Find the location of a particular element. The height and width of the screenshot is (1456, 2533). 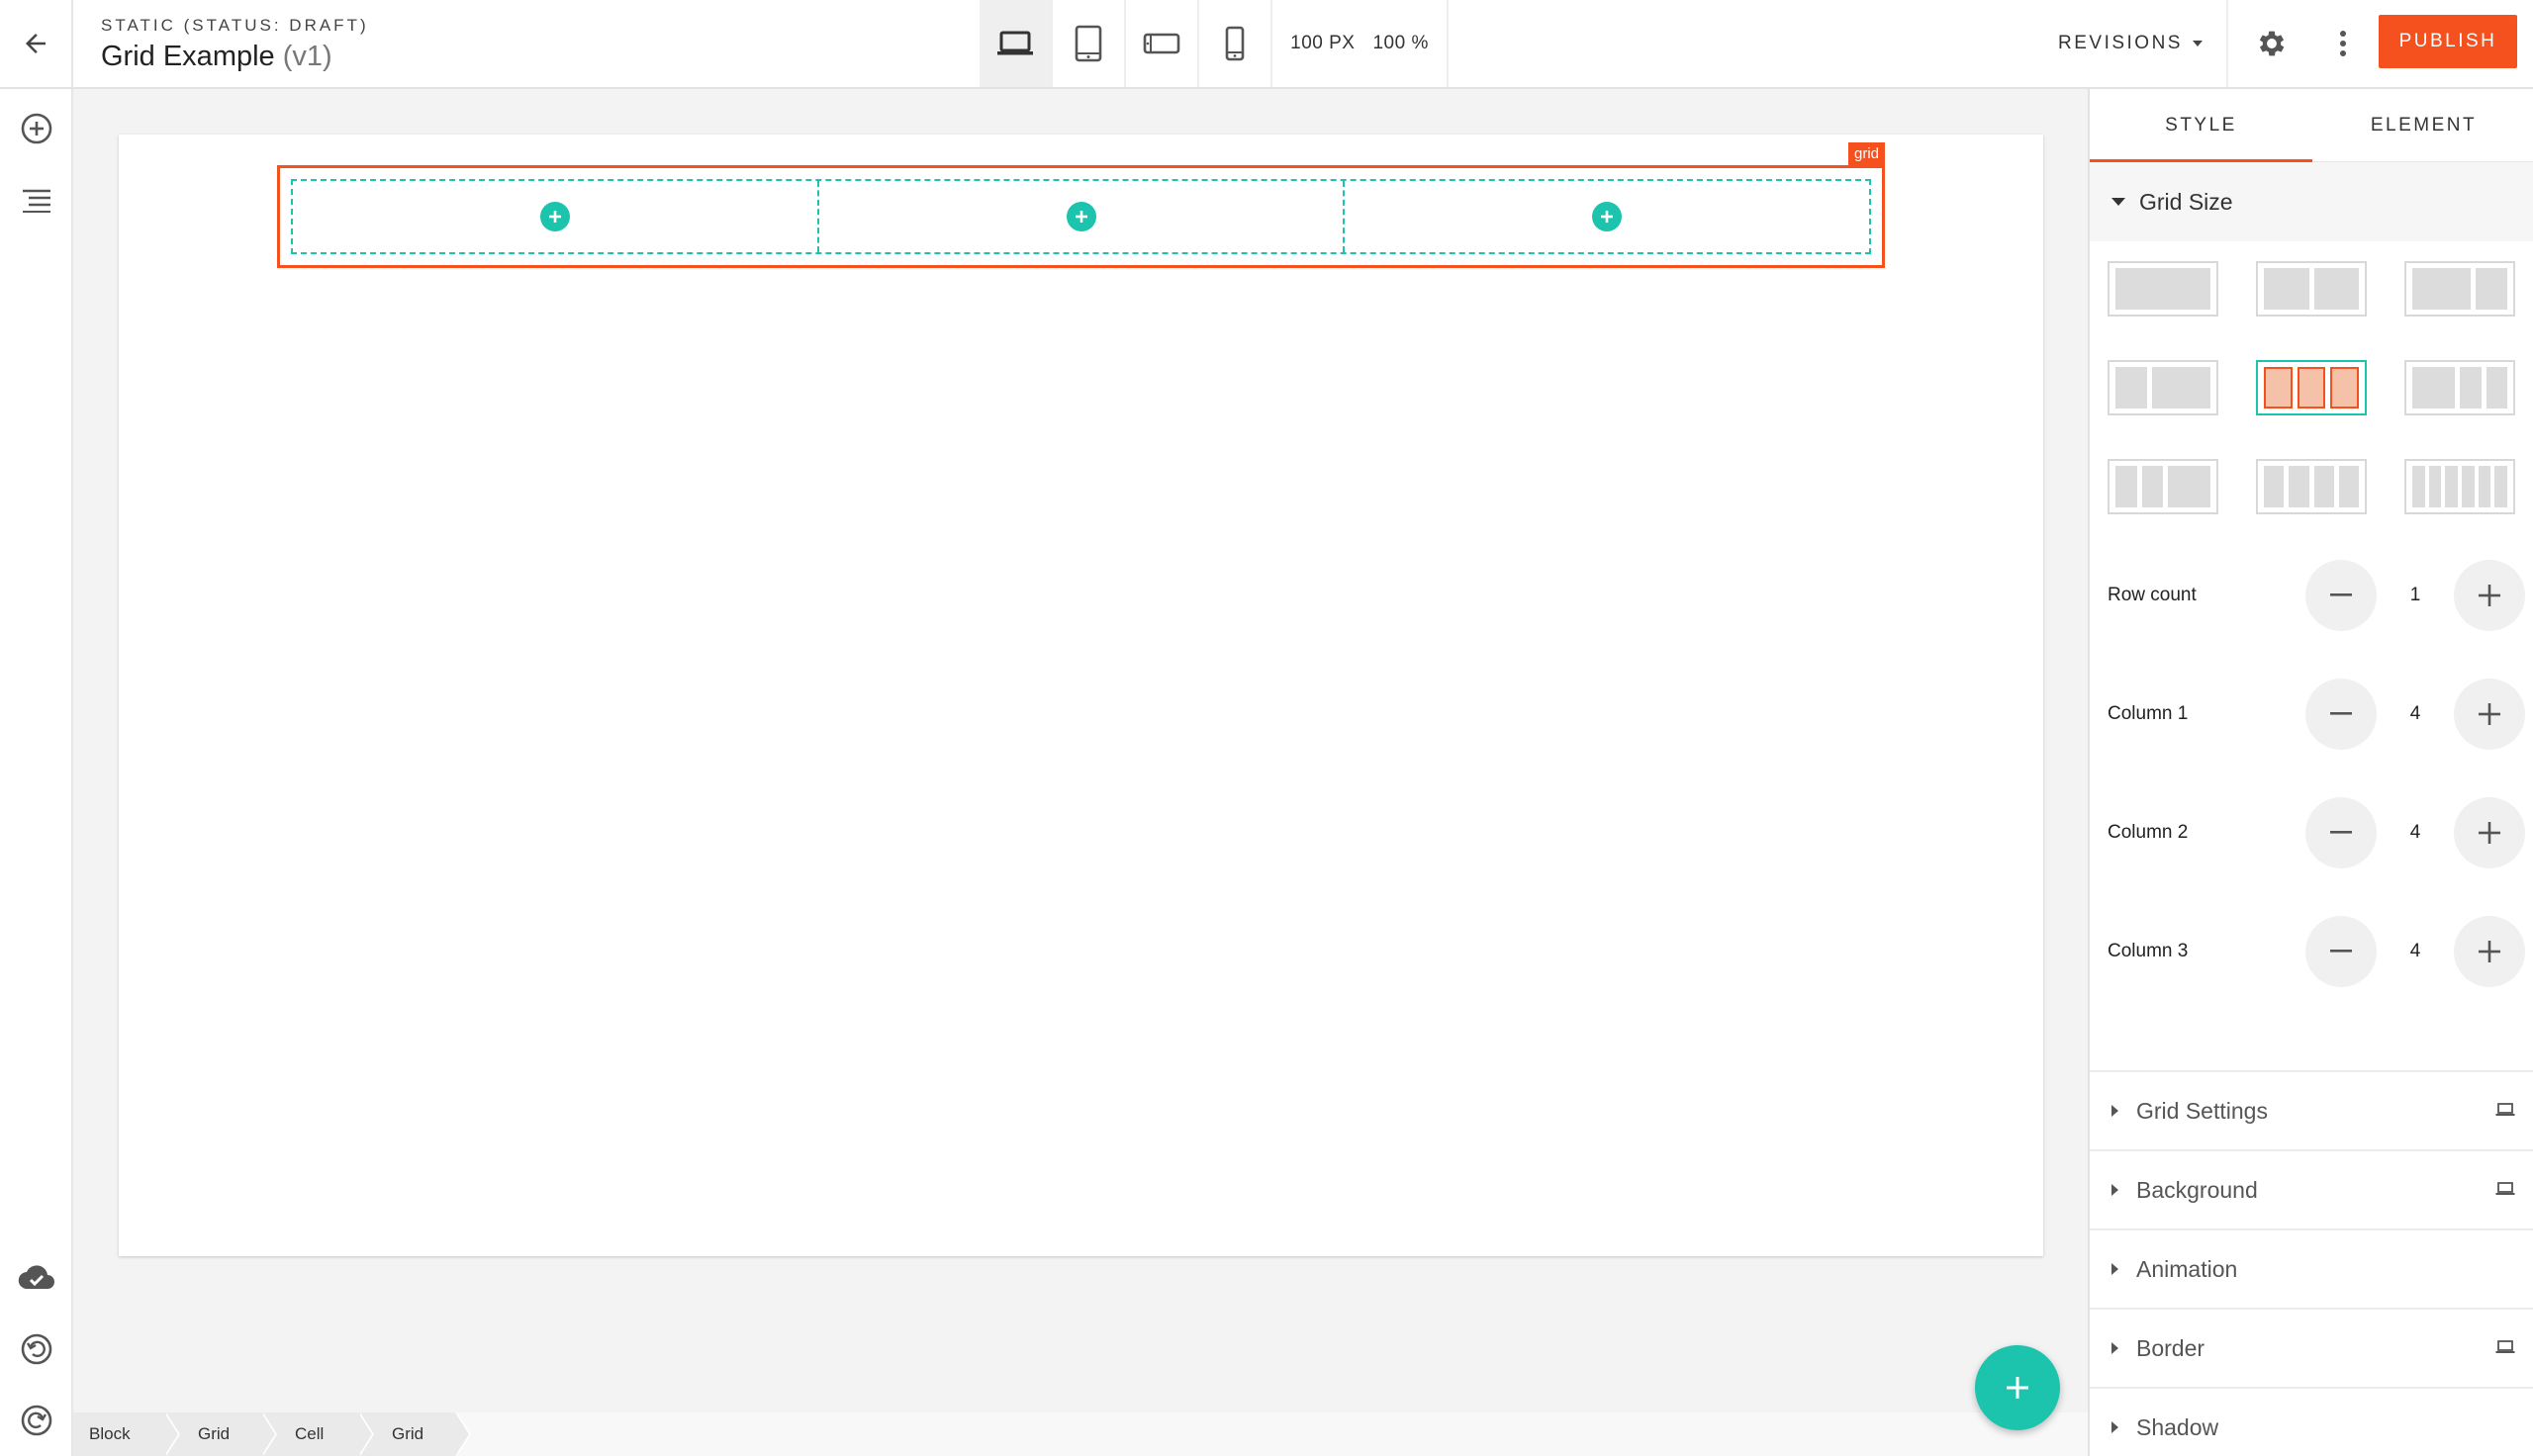

zoom-percent: 100 % is located at coordinates (1400, 43).